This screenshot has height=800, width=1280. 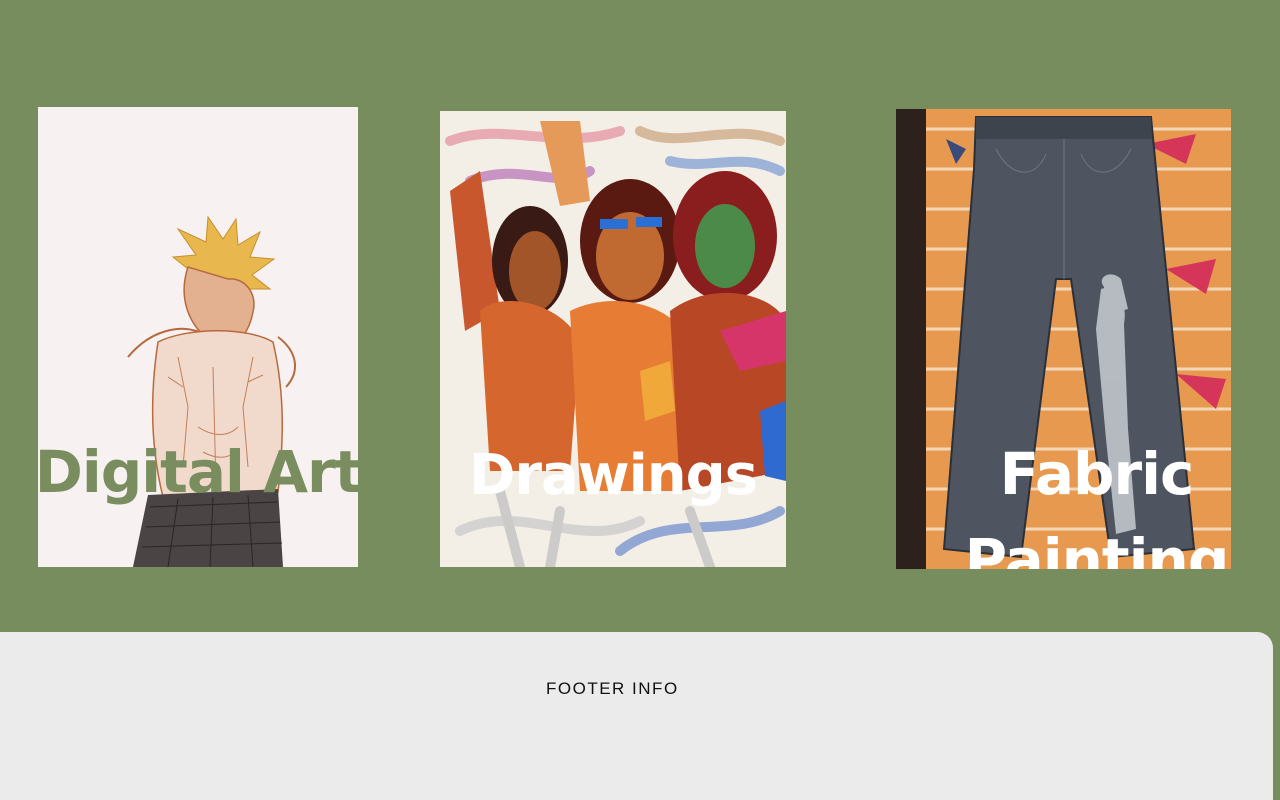 I want to click on card-title: Digital Art, so click(x=198, y=472).